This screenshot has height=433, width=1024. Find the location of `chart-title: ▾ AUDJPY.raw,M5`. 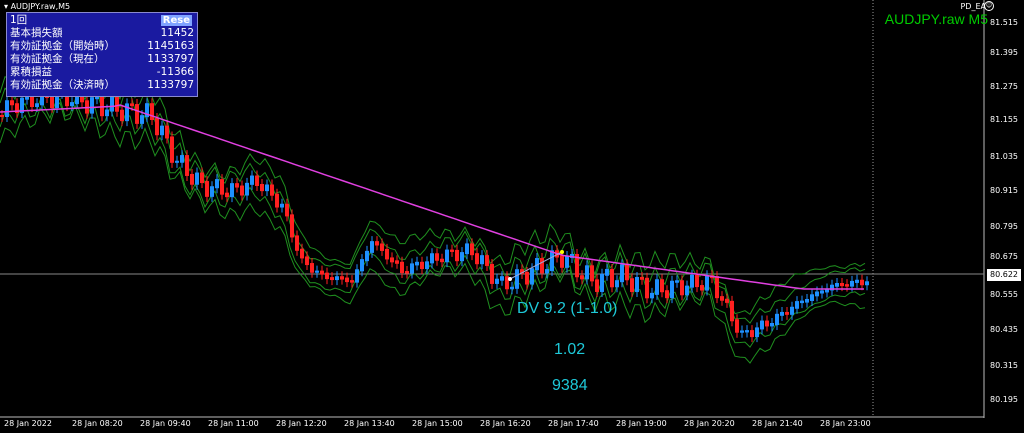

chart-title: ▾ AUDJPY.raw,M5 is located at coordinates (37, 6).